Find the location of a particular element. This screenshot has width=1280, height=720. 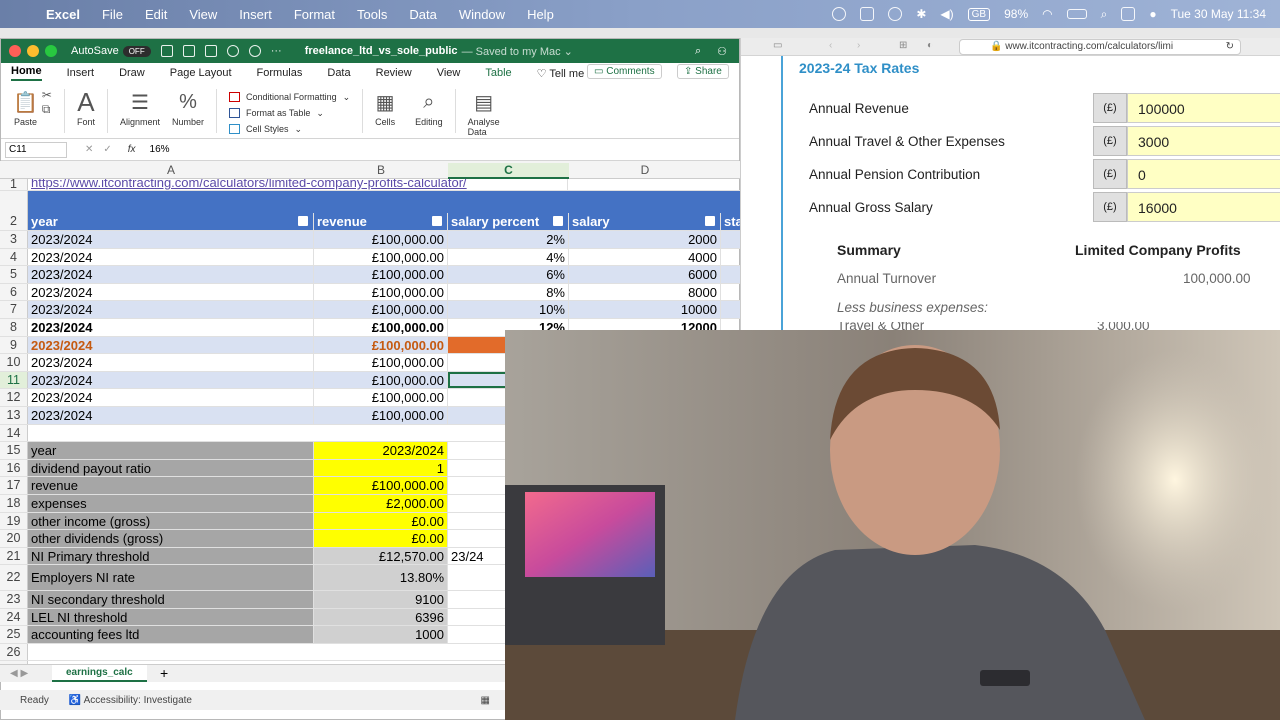

tab-formulas: Formulas is located at coordinates (280, 73).